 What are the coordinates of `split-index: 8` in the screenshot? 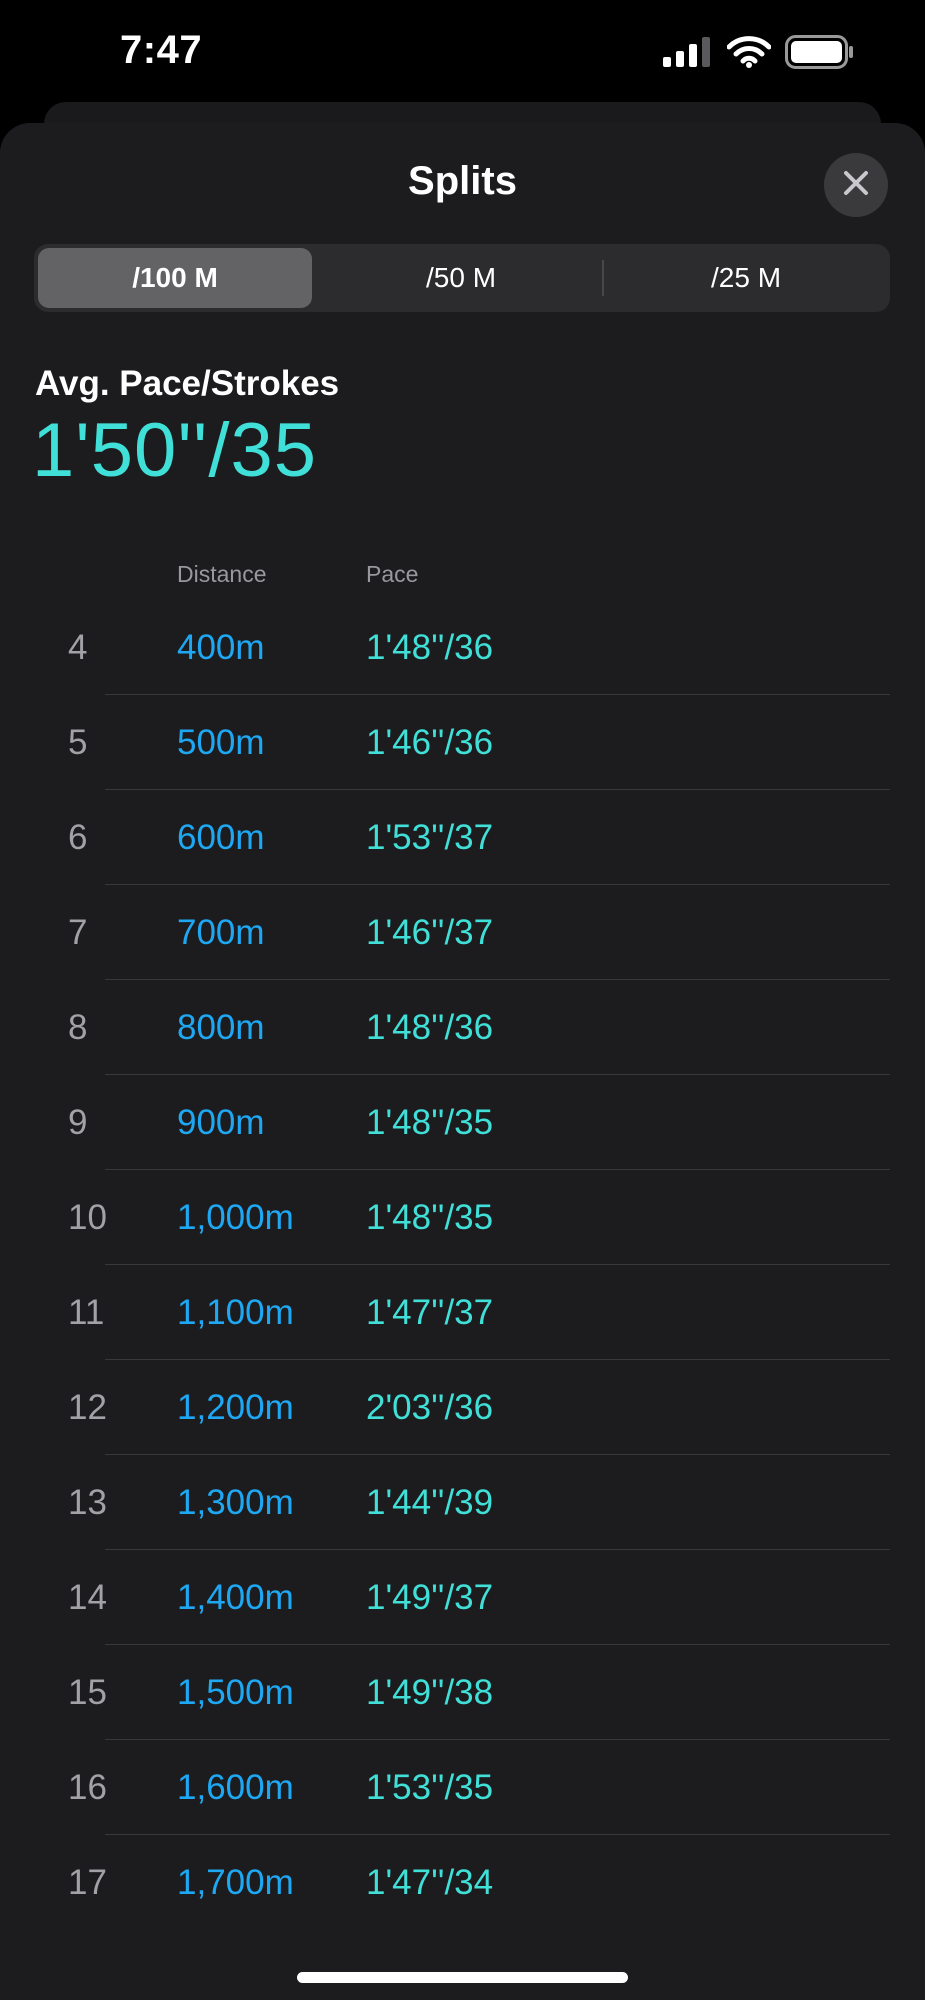 It's located at (78, 1027).